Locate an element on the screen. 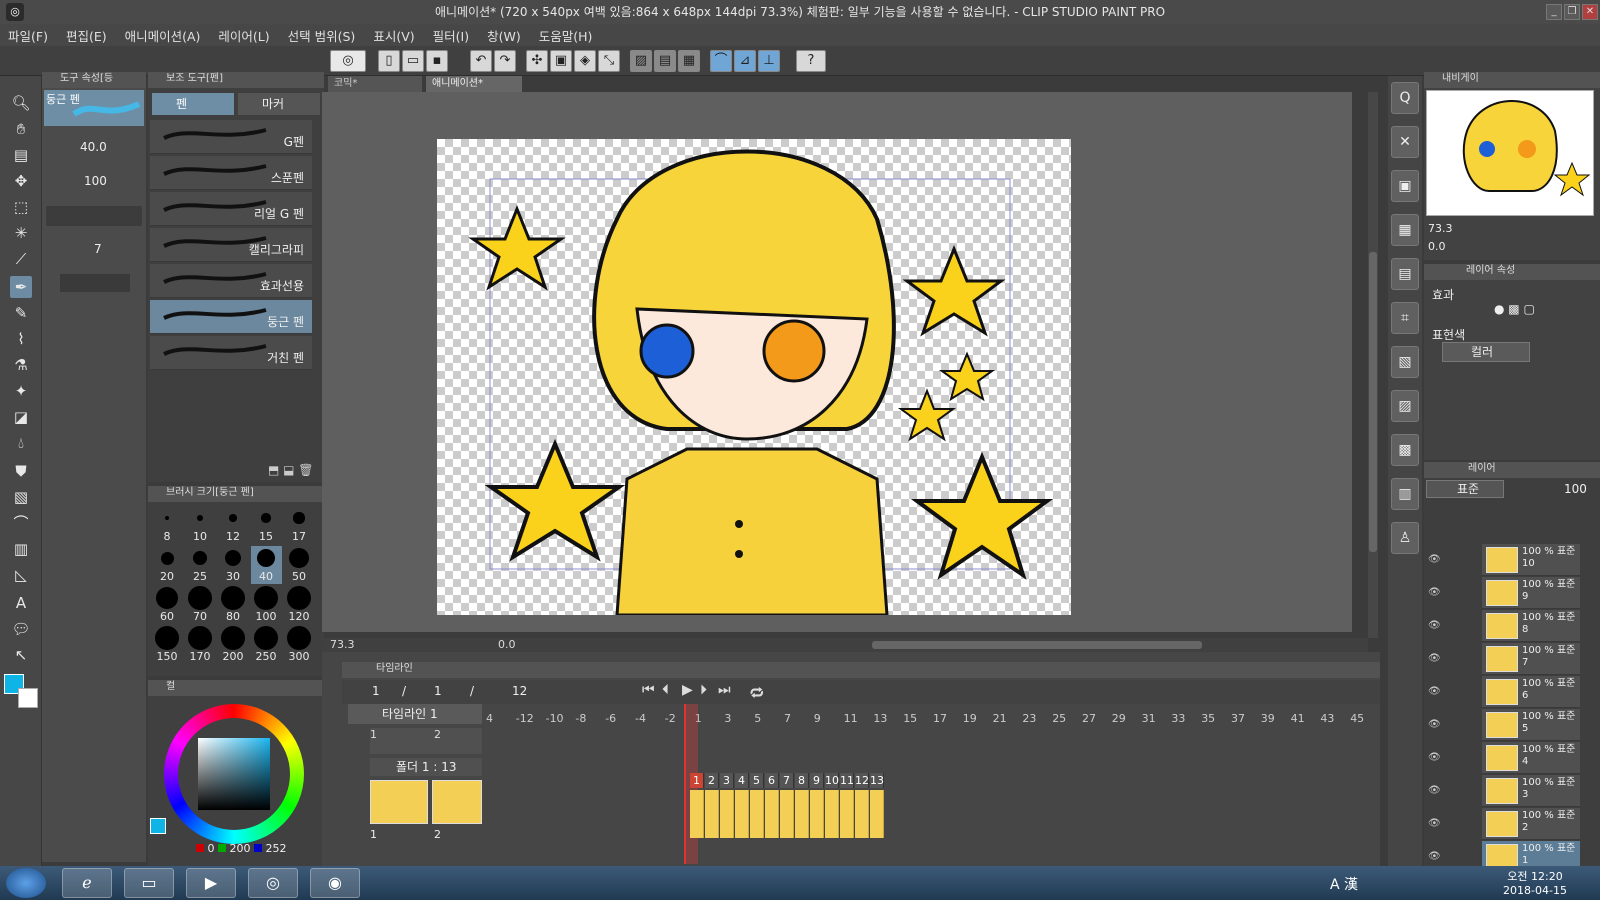 This screenshot has height=900, width=1600. clear-icon: ▨ is located at coordinates (641, 61).